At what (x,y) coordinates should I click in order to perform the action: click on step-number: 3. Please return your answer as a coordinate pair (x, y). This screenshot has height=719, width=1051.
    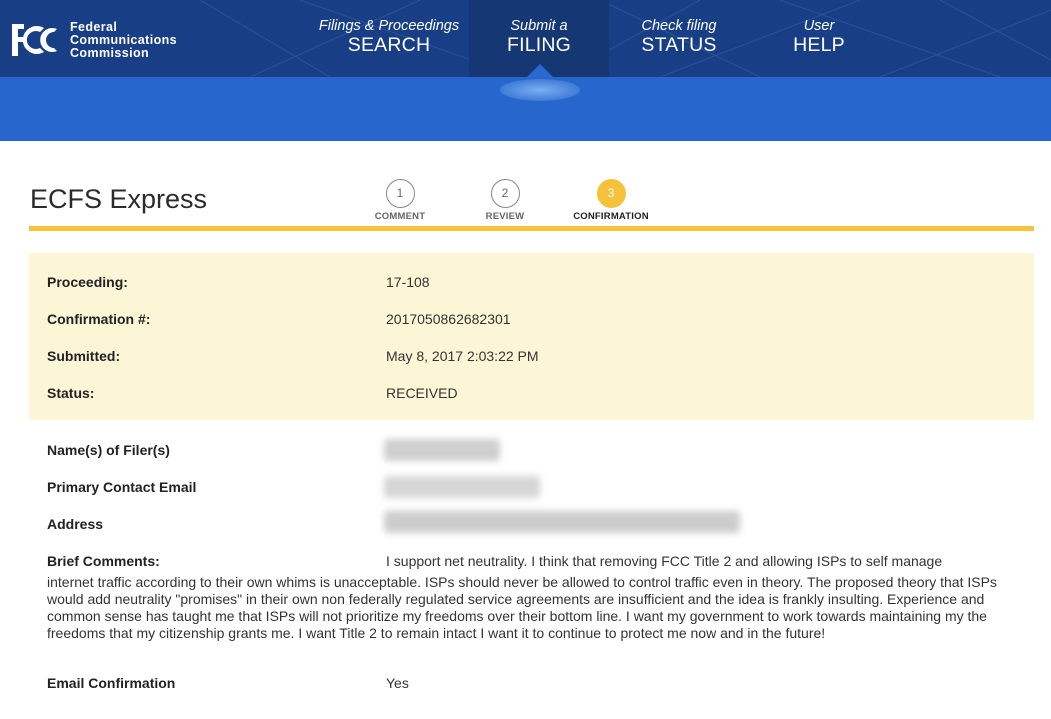
    Looking at the image, I should click on (611, 193).